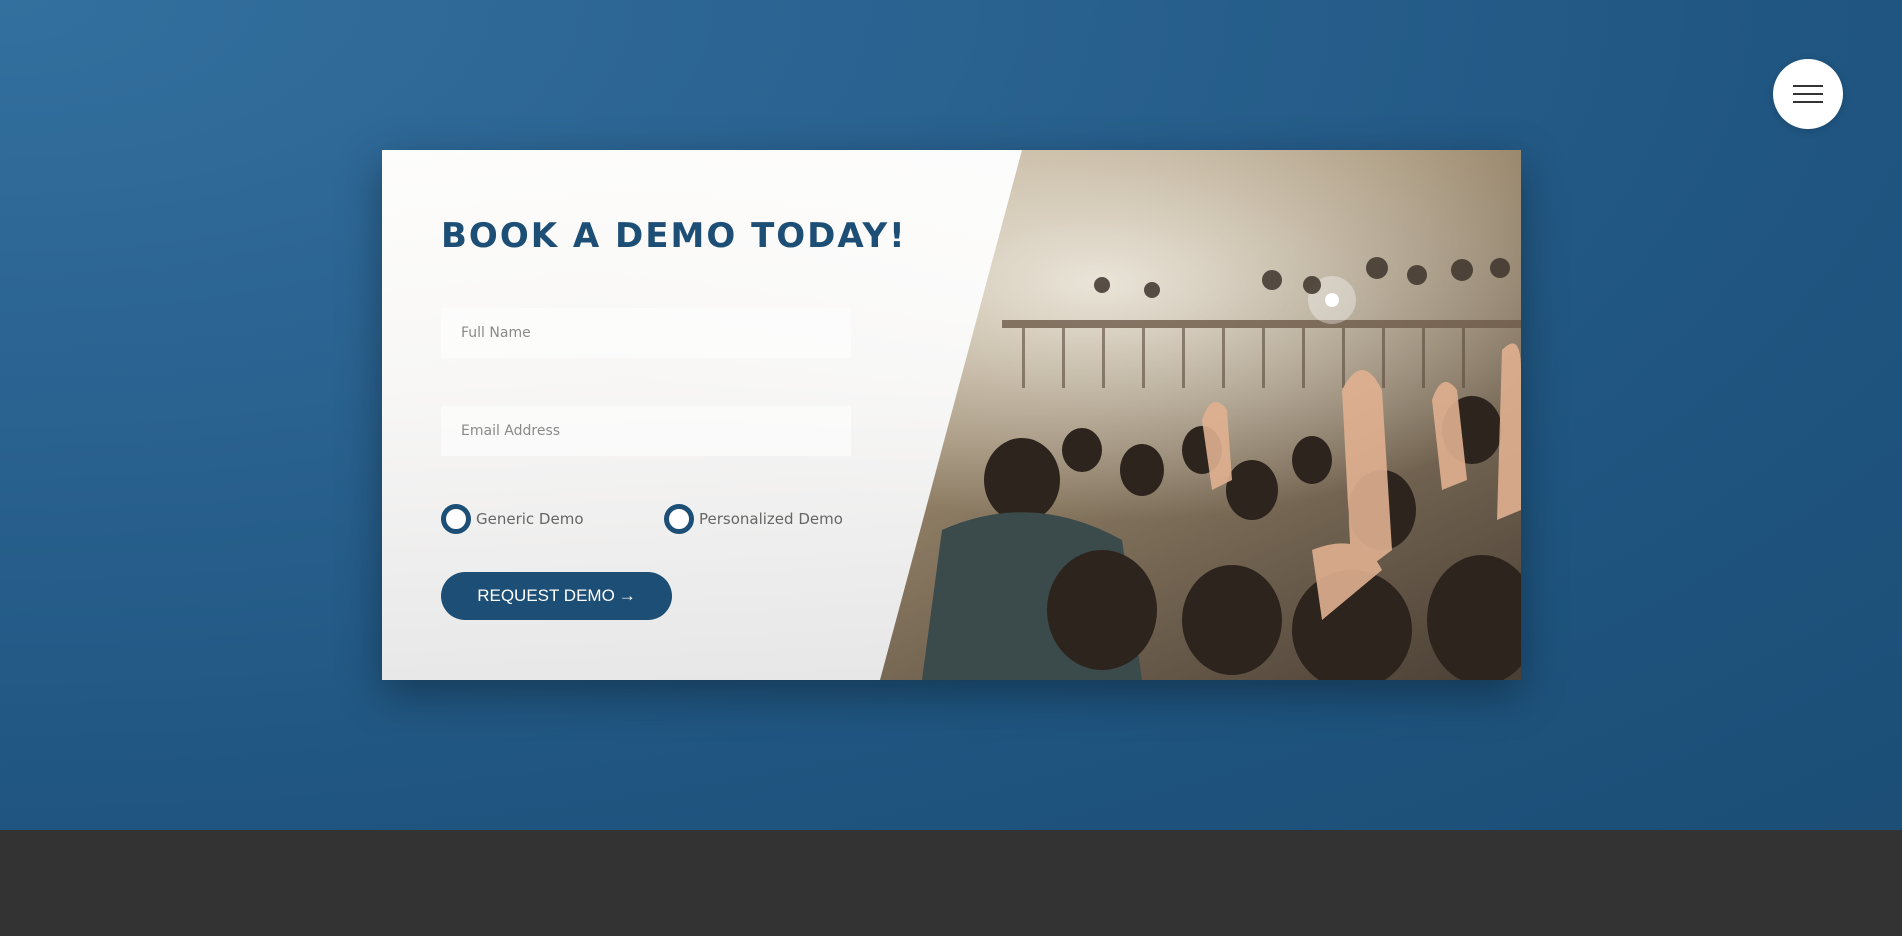 The image size is (1902, 936). What do you see at coordinates (646, 431) in the screenshot?
I see `email-address-input` at bounding box center [646, 431].